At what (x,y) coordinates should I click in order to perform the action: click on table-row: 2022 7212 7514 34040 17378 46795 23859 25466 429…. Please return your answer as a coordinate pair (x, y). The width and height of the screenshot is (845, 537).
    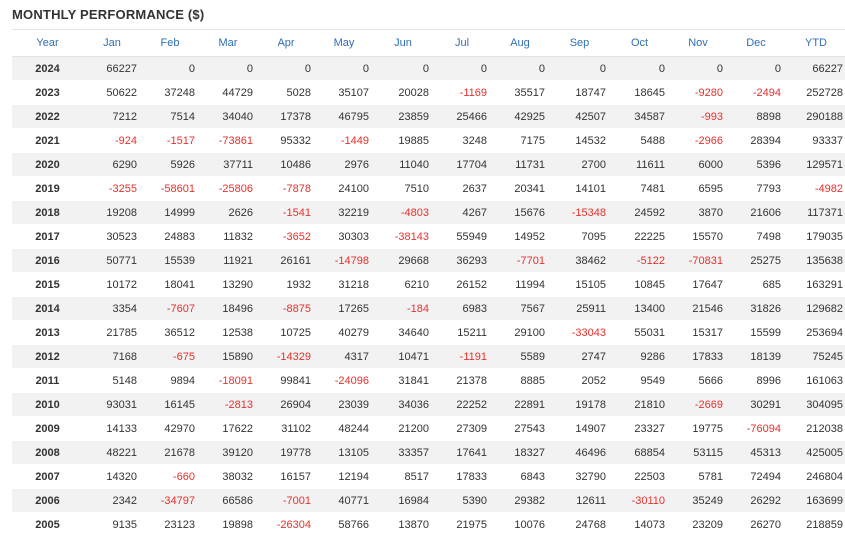
    Looking at the image, I should click on (428, 116).